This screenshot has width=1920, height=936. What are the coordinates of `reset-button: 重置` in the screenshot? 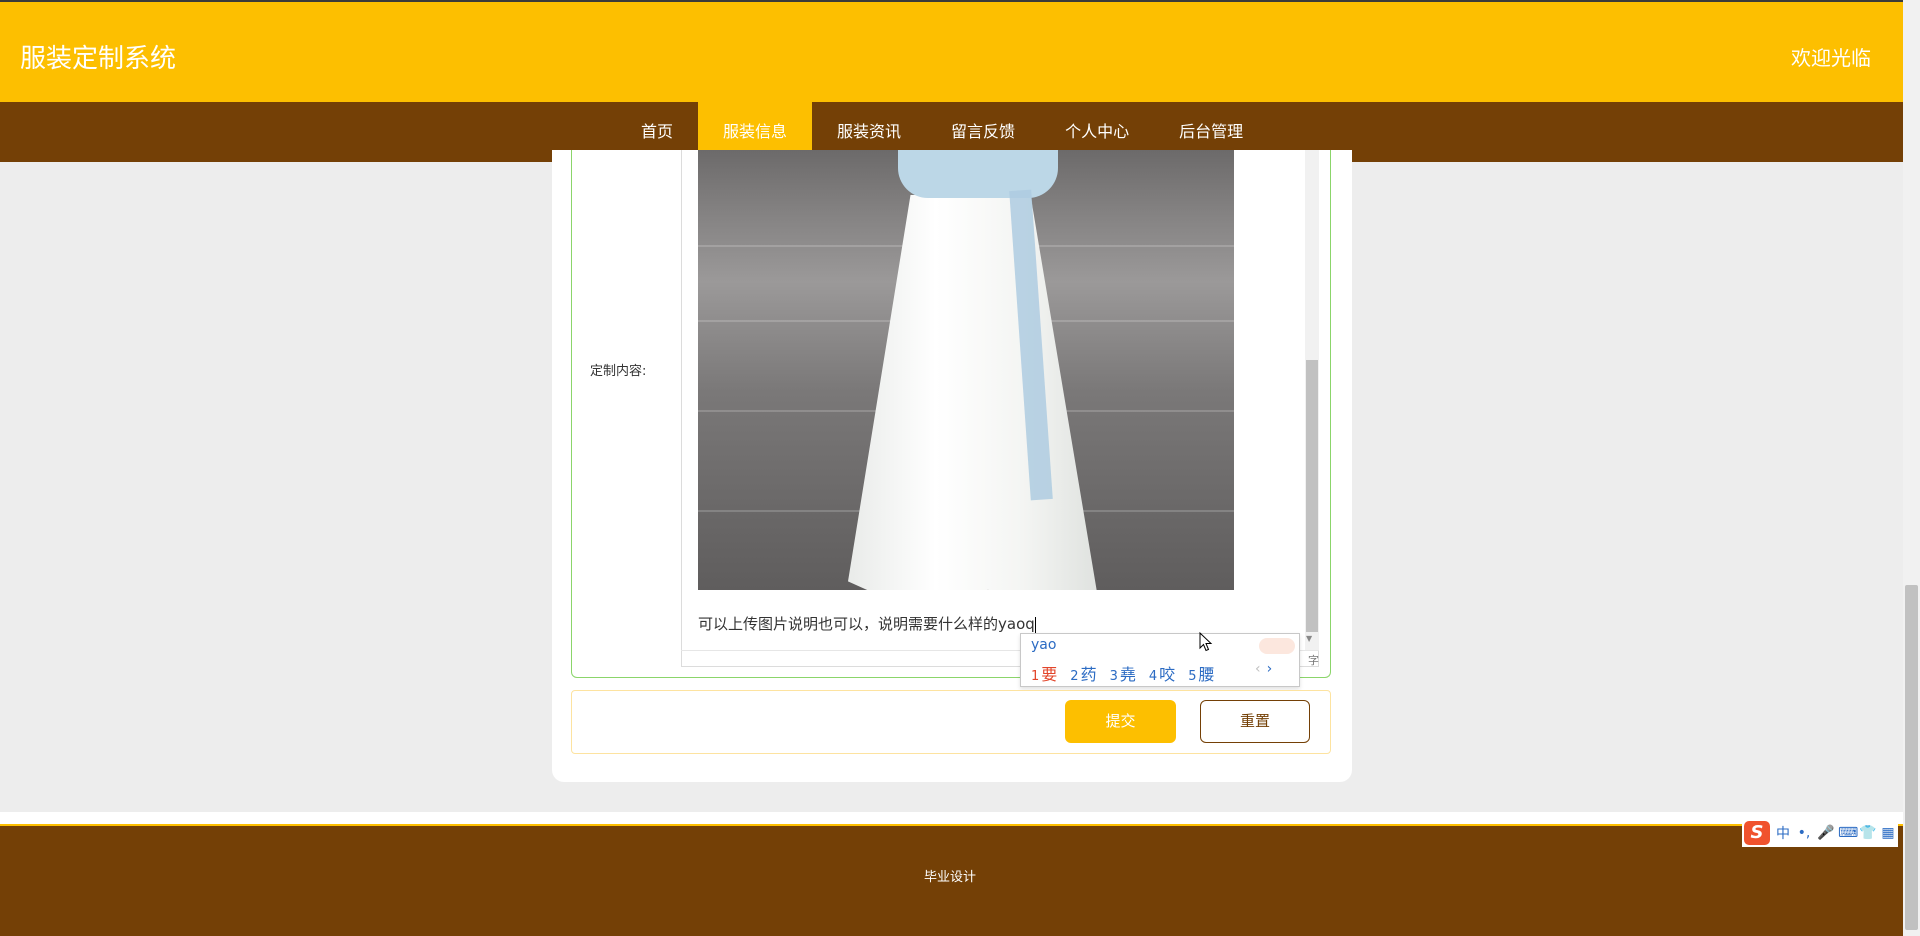 It's located at (1255, 721).